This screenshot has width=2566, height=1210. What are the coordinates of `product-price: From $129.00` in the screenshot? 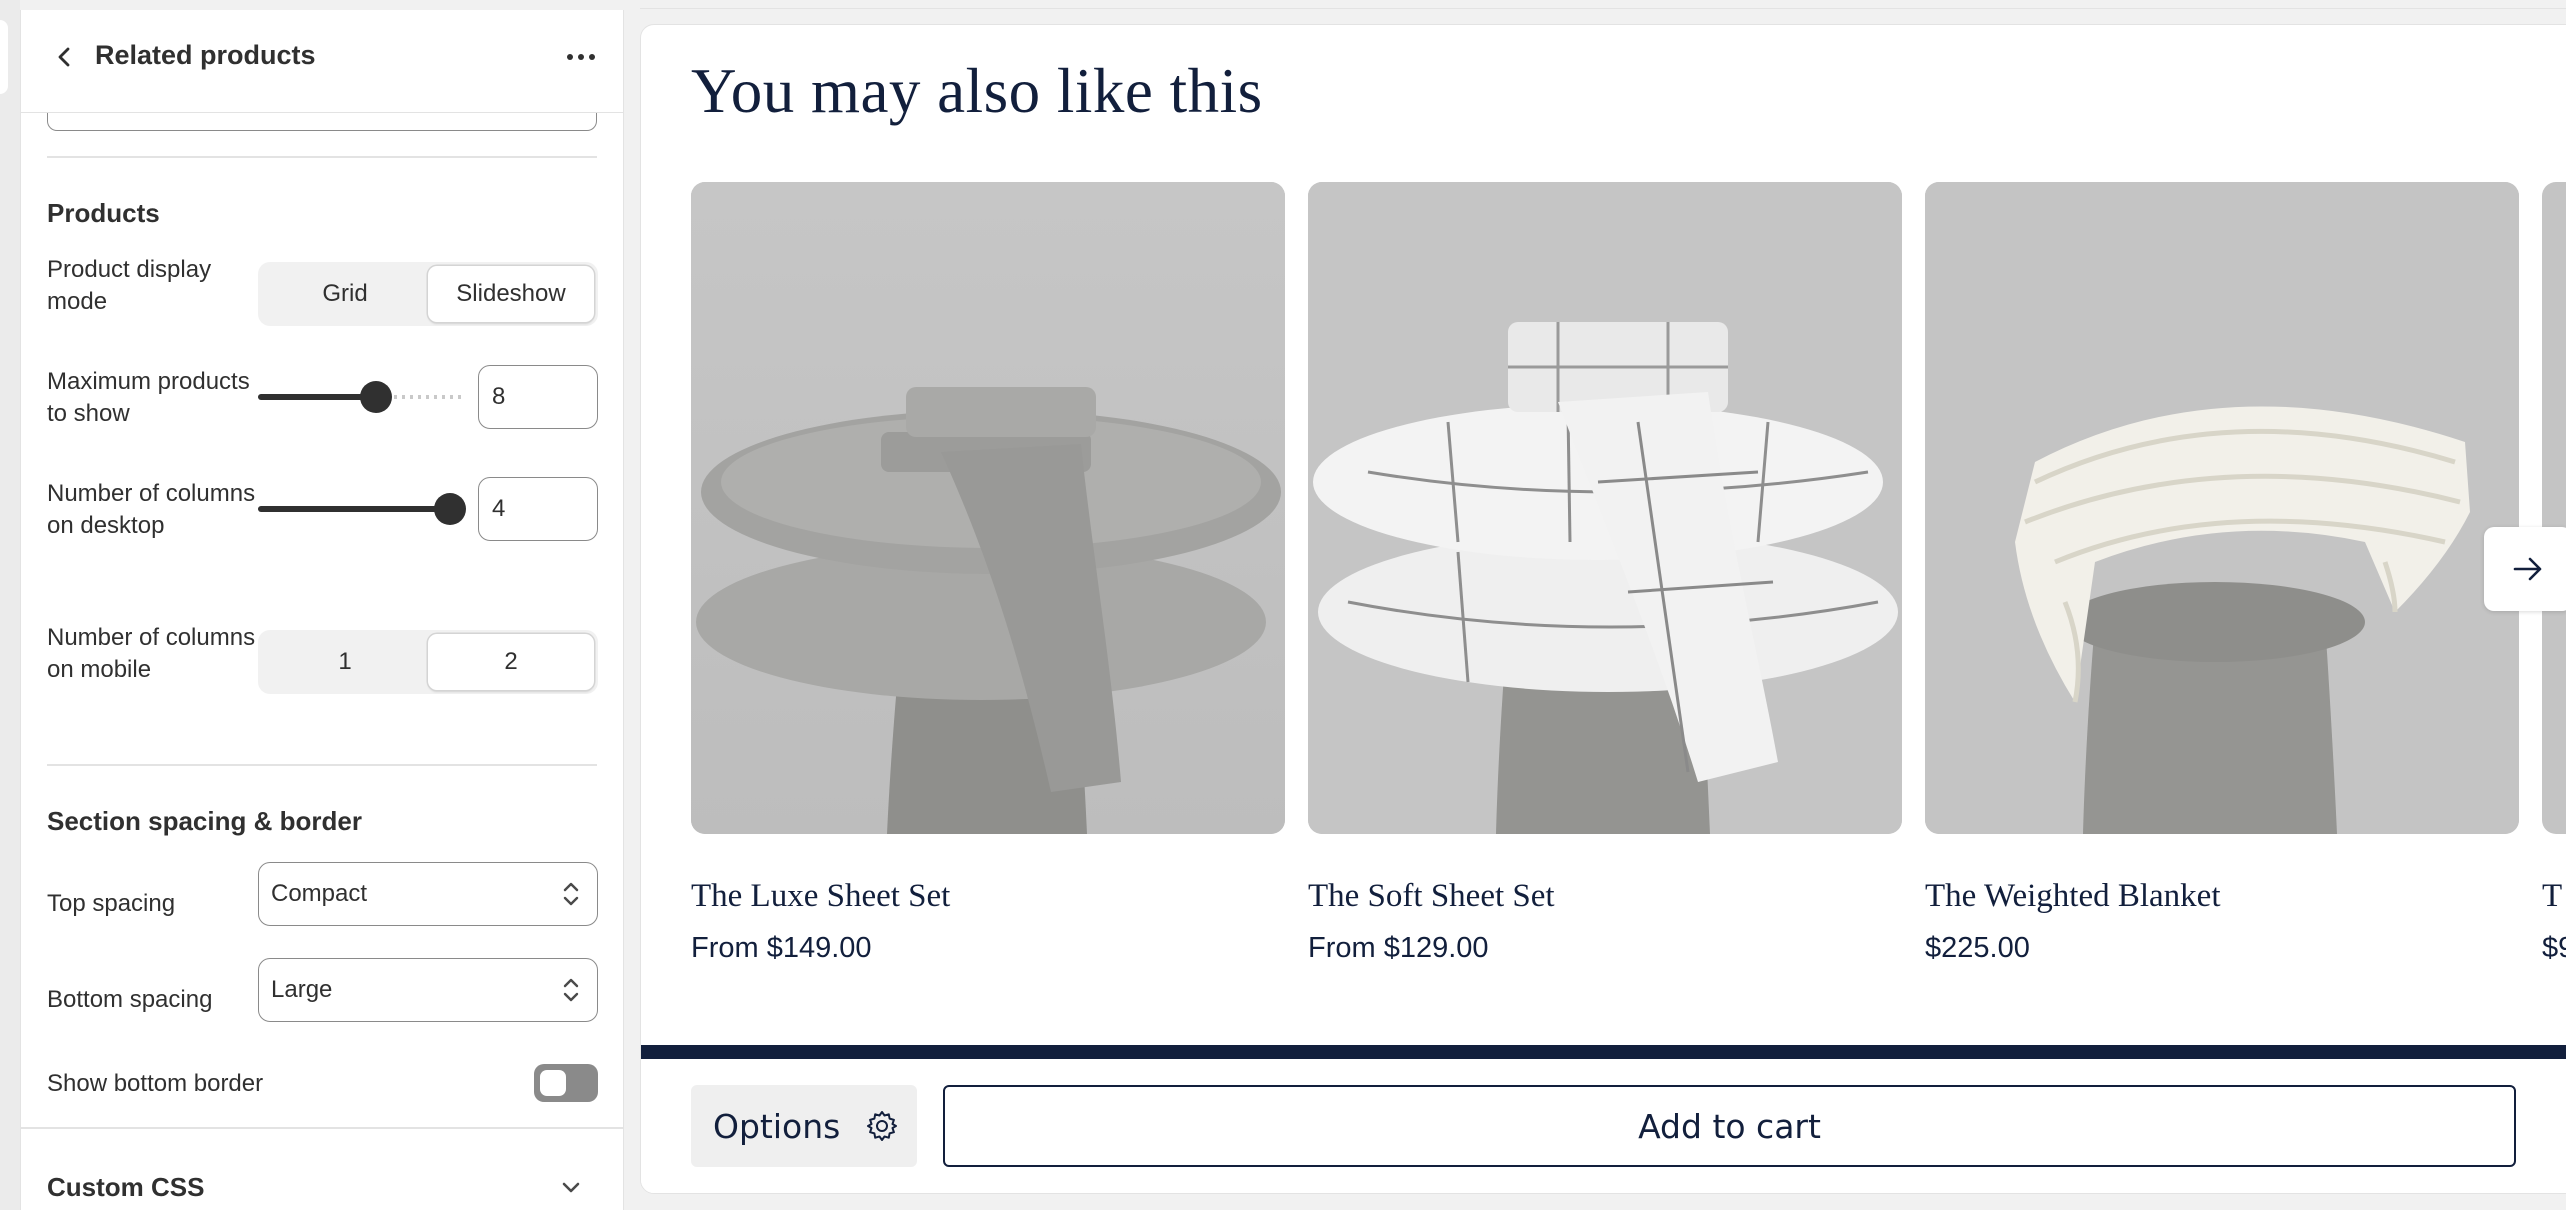 It's located at (1398, 948).